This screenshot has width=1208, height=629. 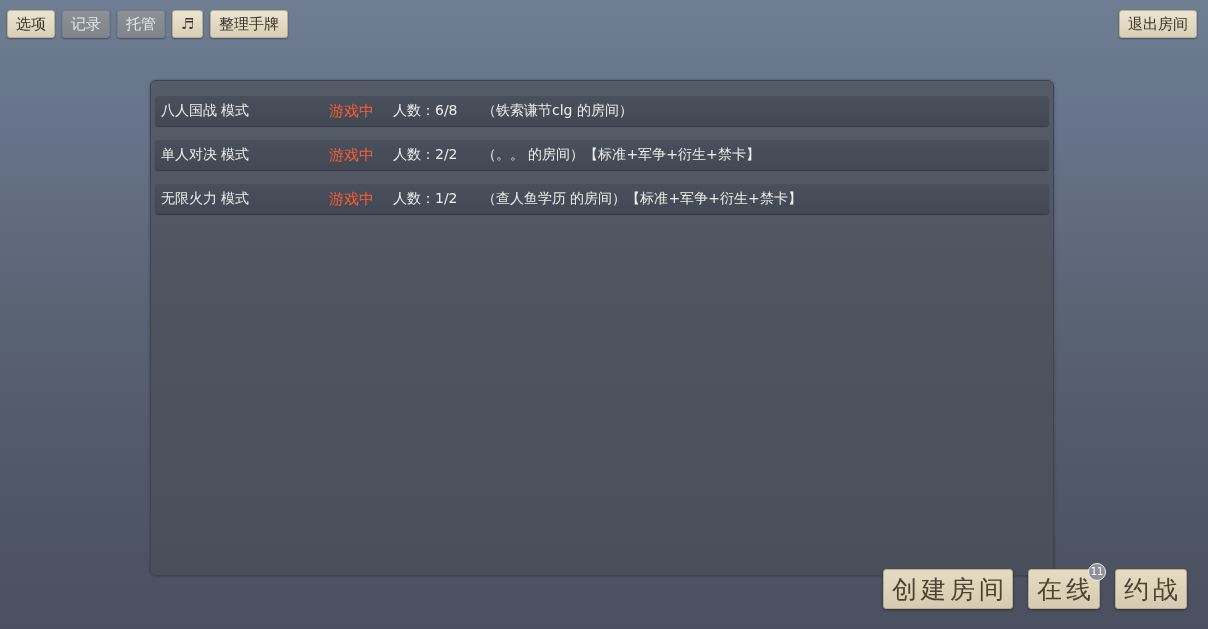 I want to click on room-row: 无限火力 模式 游戏中 人数：1/2 （查人鱼学历 的房间）【标准+军争+衍生+禁卡】, so click(x=602, y=199).